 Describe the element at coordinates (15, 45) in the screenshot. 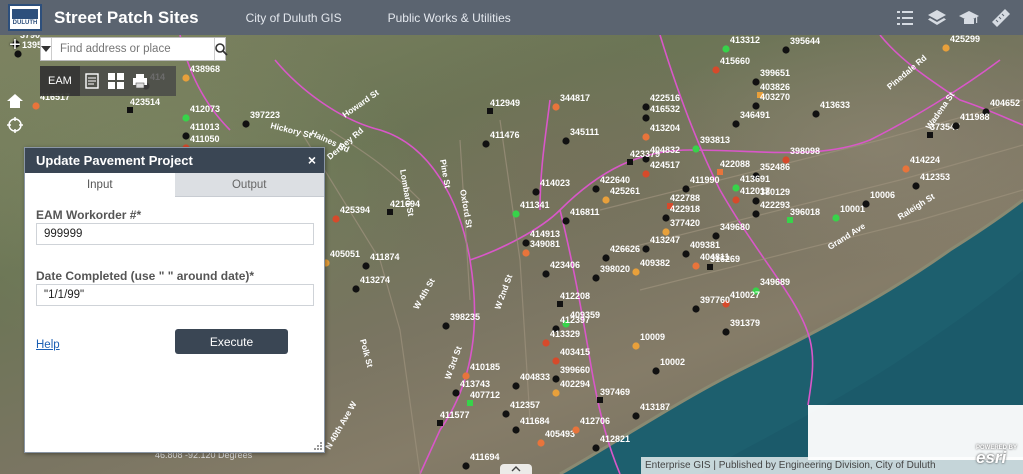

I see `zoom-in-button: +` at that location.